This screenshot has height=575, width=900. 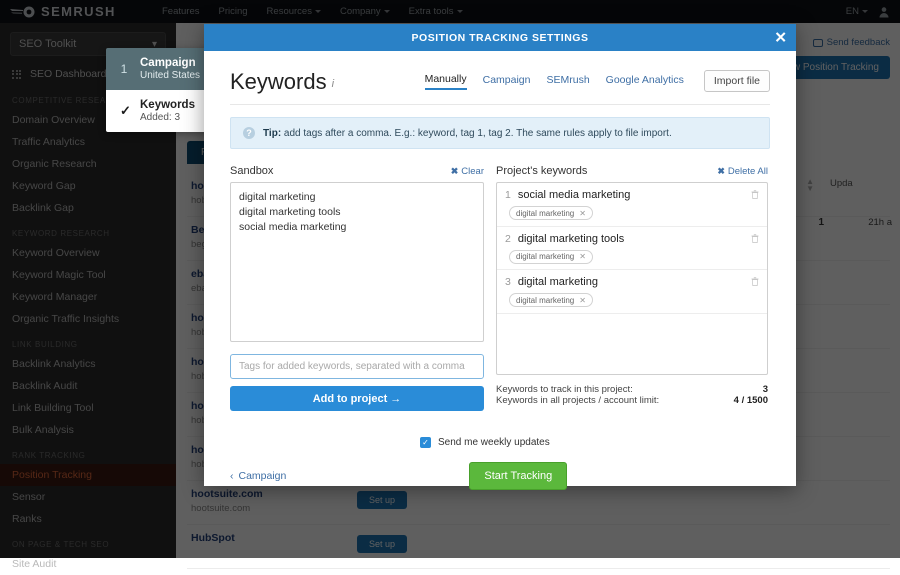 What do you see at coordinates (124, 69) in the screenshot?
I see `step-number: 1` at bounding box center [124, 69].